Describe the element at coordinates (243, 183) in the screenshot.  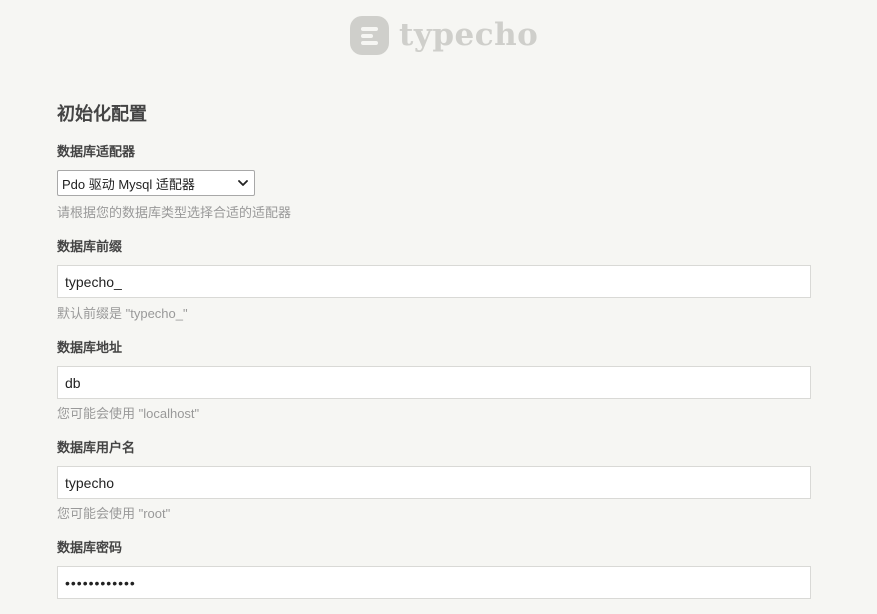
I see `chevron-down-icon` at that location.